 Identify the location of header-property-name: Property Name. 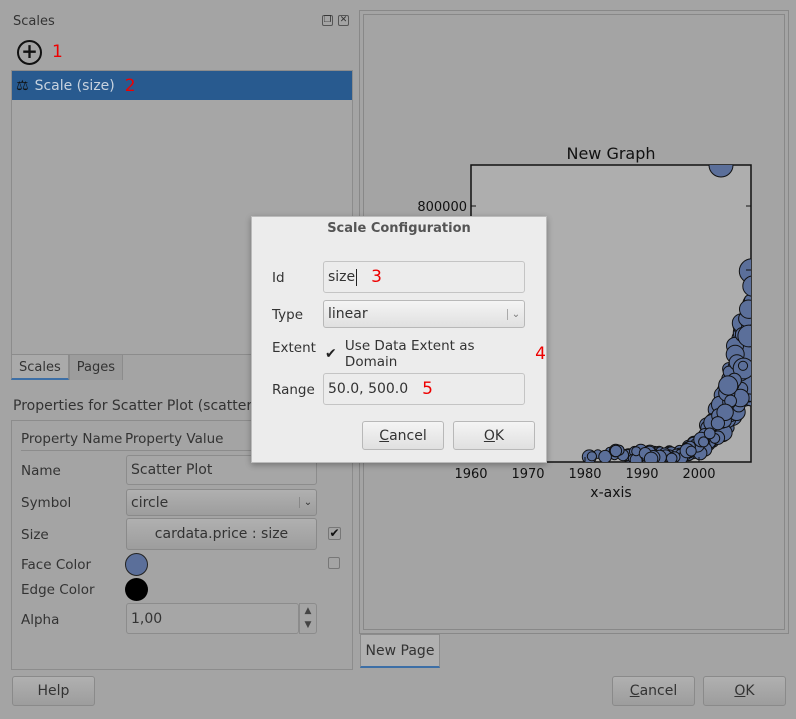
(72, 439).